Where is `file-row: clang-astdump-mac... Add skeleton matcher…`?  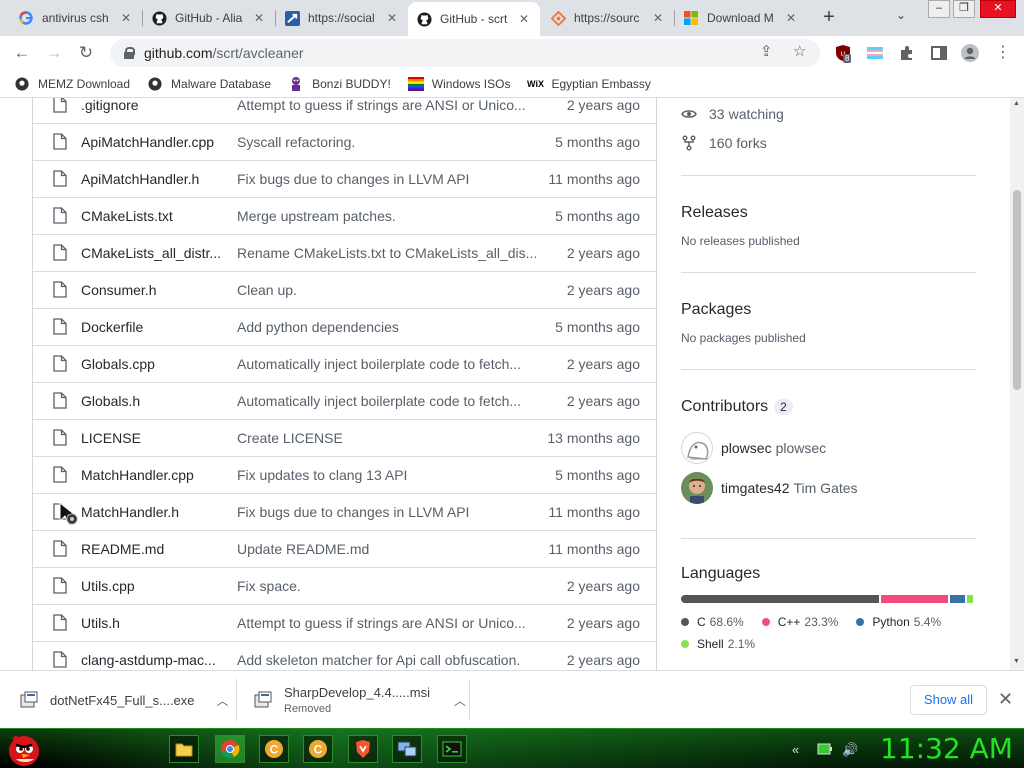
file-row: clang-astdump-mac... Add skeleton matcher… is located at coordinates (344, 655).